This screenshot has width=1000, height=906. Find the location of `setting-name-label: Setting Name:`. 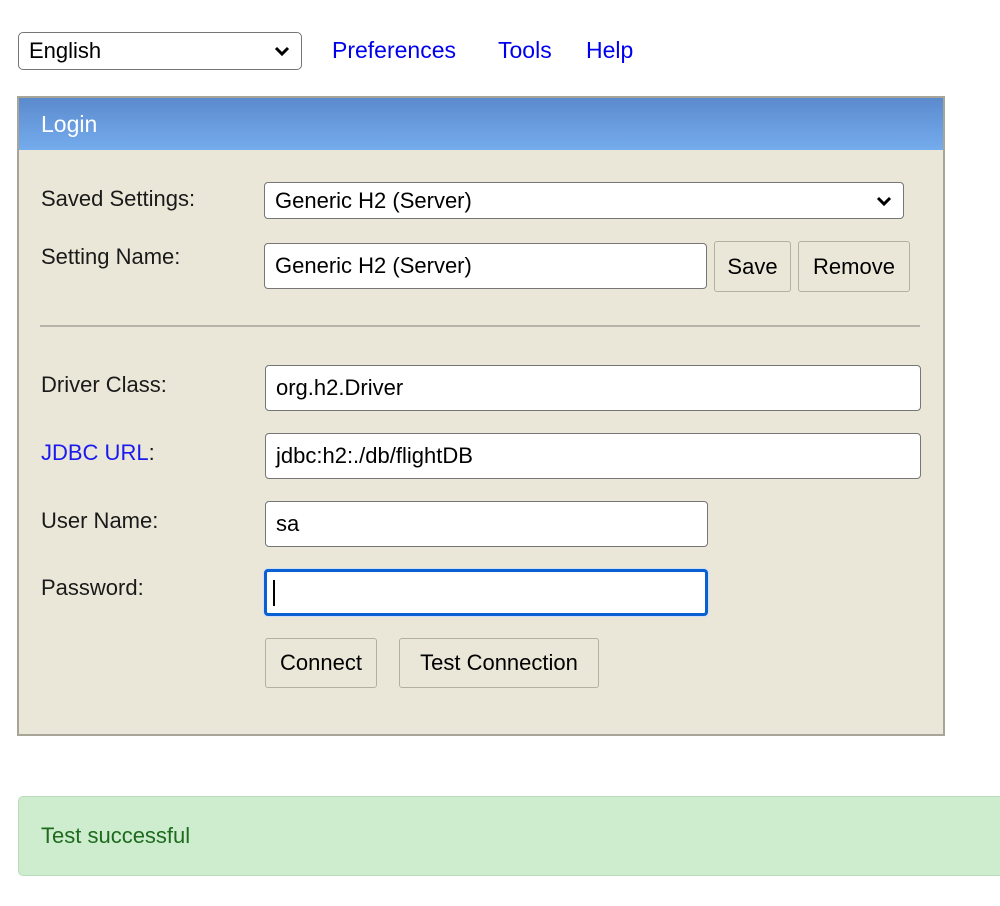

setting-name-label: Setting Name: is located at coordinates (111, 256).